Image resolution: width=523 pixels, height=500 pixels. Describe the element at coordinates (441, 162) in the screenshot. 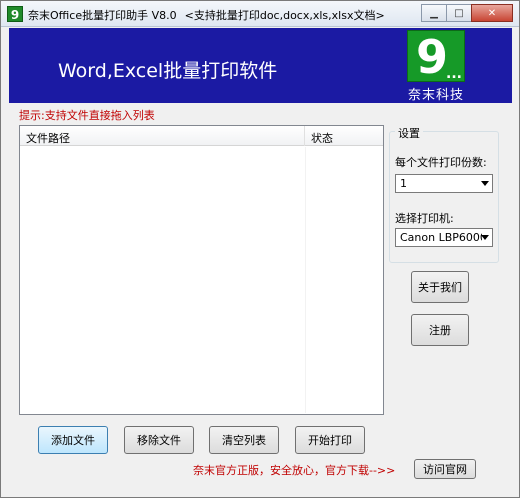

I see `copies-label: 每个文件打印份数:` at that location.